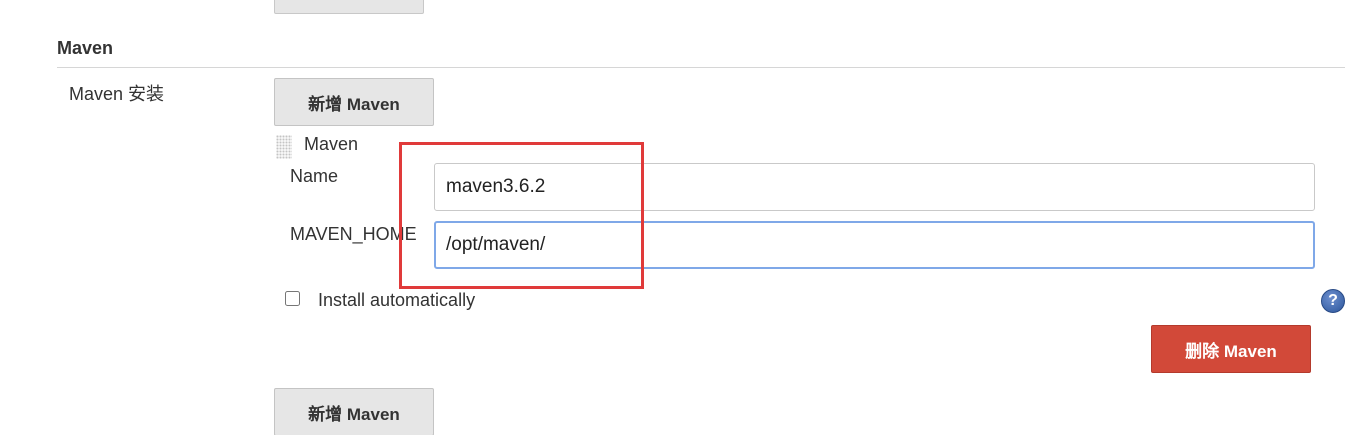  What do you see at coordinates (397, 300) in the screenshot?
I see `install-automatically-label: Install automatically` at bounding box center [397, 300].